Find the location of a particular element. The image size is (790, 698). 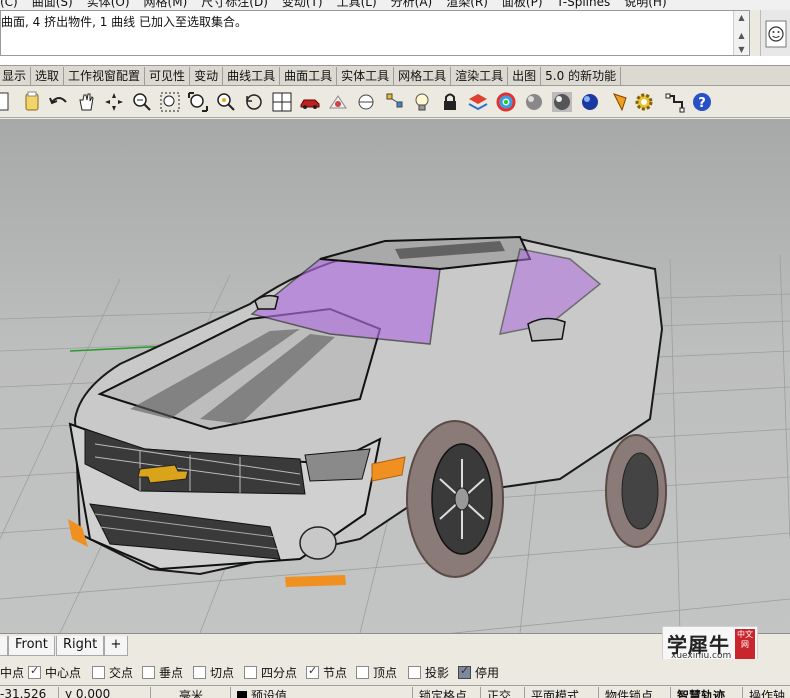

tab-3: 可见性 is located at coordinates (168, 76).